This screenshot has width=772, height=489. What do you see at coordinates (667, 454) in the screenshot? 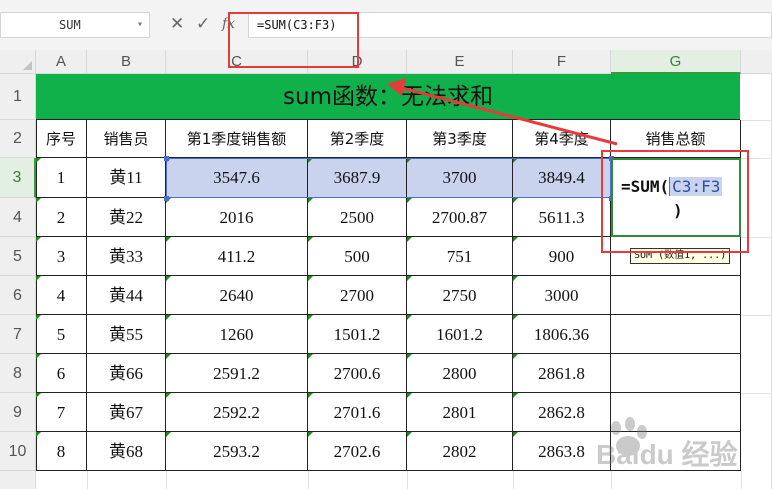
I see `watermark-text: Baidu 经验` at bounding box center [667, 454].